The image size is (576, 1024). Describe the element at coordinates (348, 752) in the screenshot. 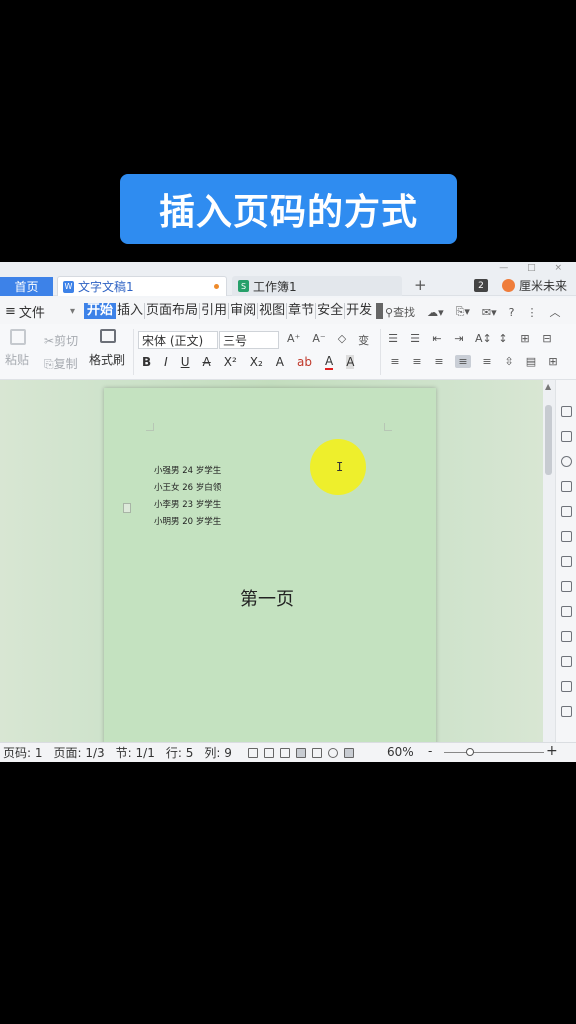

I see `eye-protection-icon` at that location.